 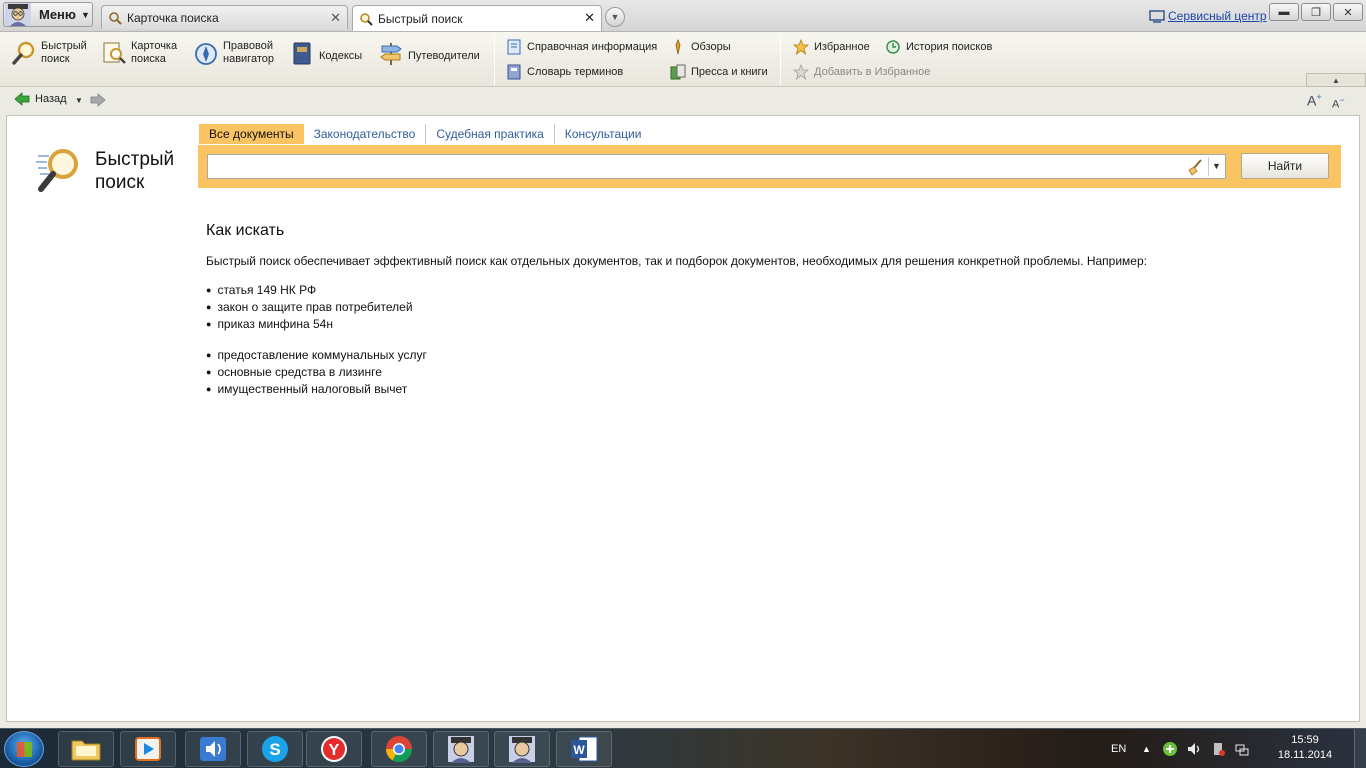 I want to click on language-indicator: EN, so click(x=1118, y=748).